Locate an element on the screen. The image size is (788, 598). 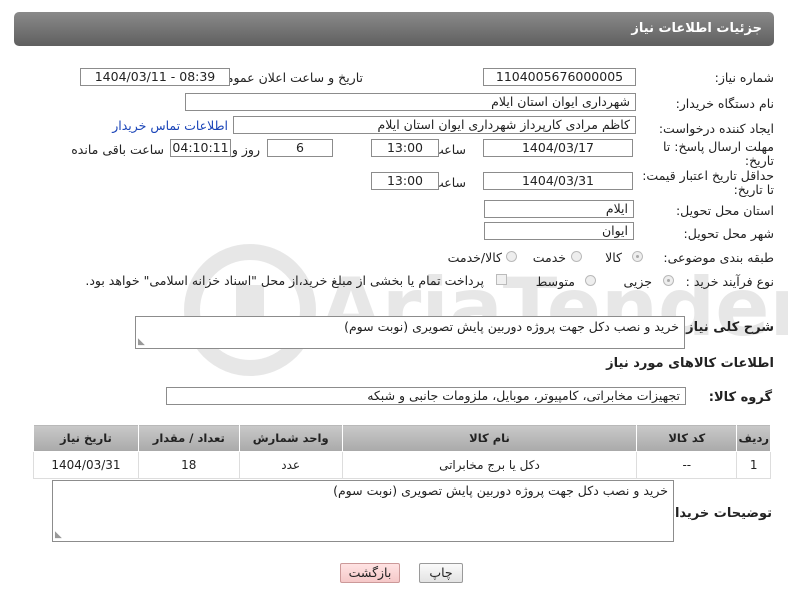
buyer-contact-link: اطلاعات تماس خریدار is located at coordinates (170, 125).